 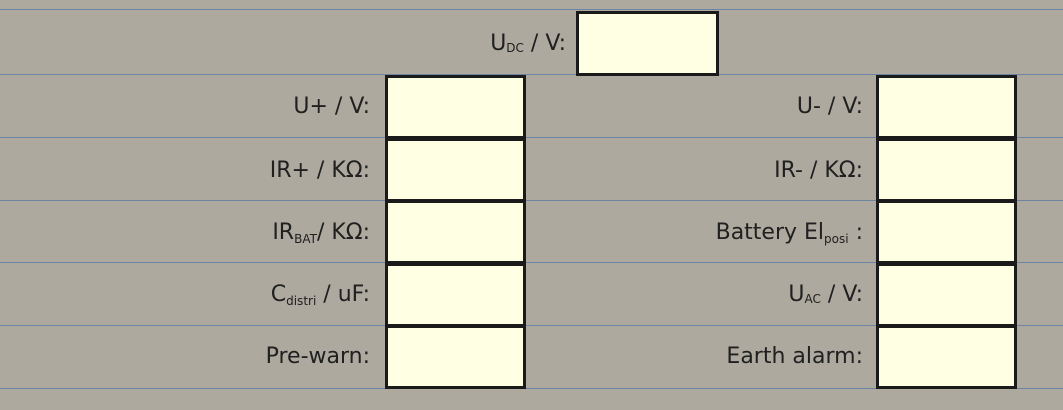 I want to click on ir-plus-label: IR+ / KΩ:, so click(x=319, y=170).